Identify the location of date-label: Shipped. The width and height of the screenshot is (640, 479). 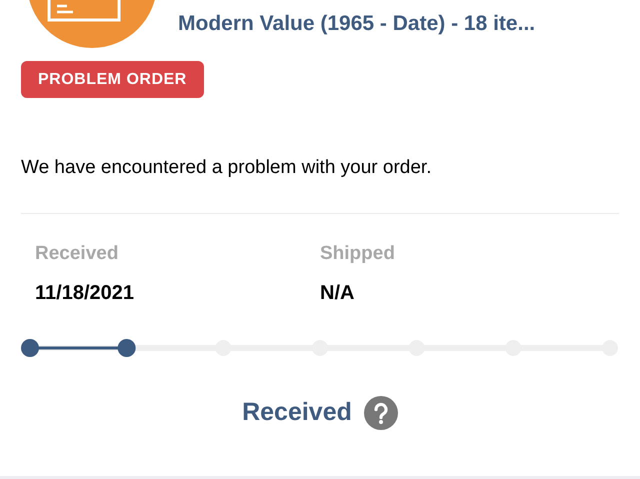
(358, 254).